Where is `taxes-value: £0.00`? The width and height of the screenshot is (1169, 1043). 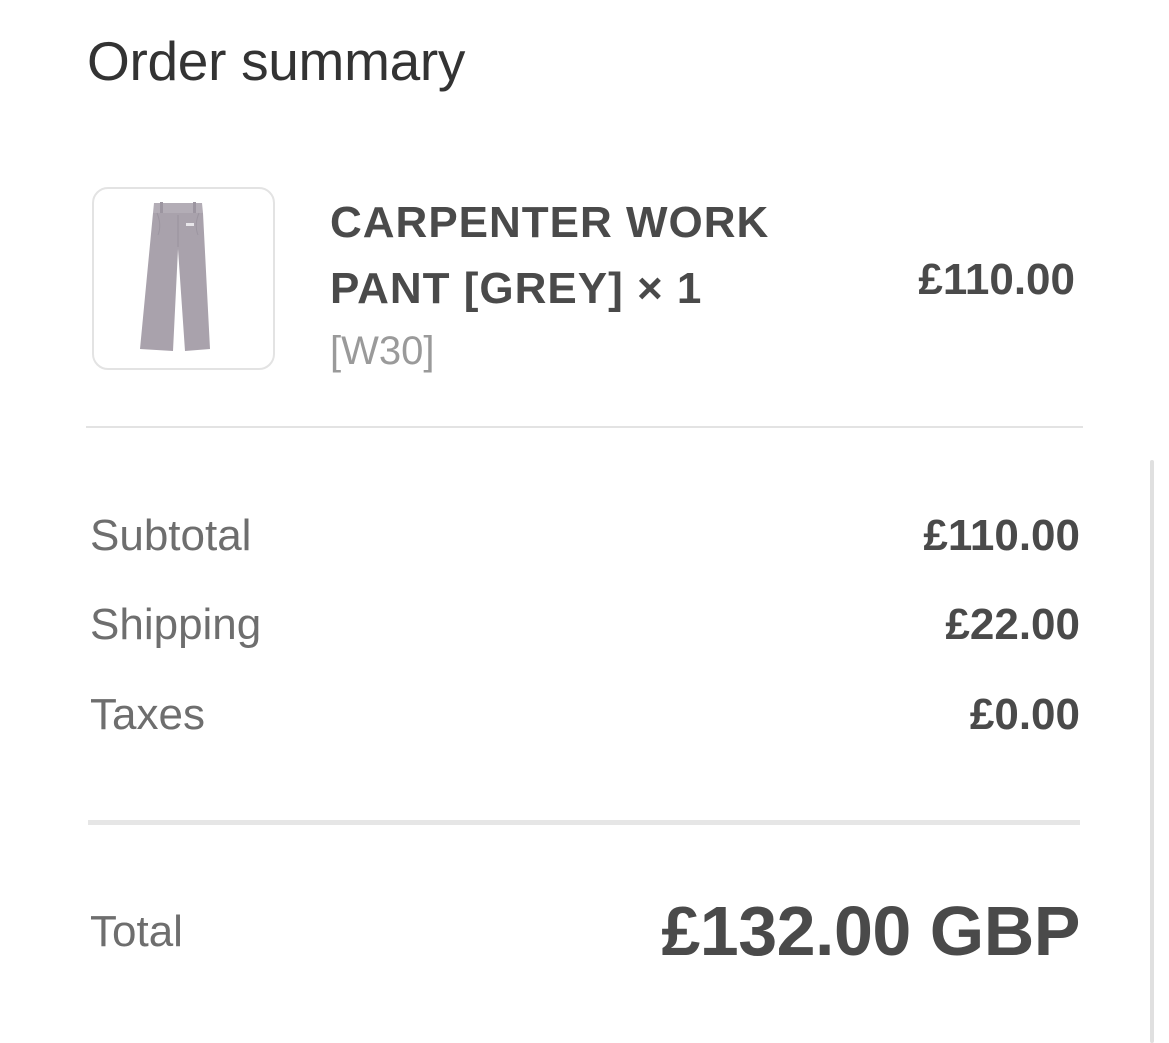 taxes-value: £0.00 is located at coordinates (1024, 714).